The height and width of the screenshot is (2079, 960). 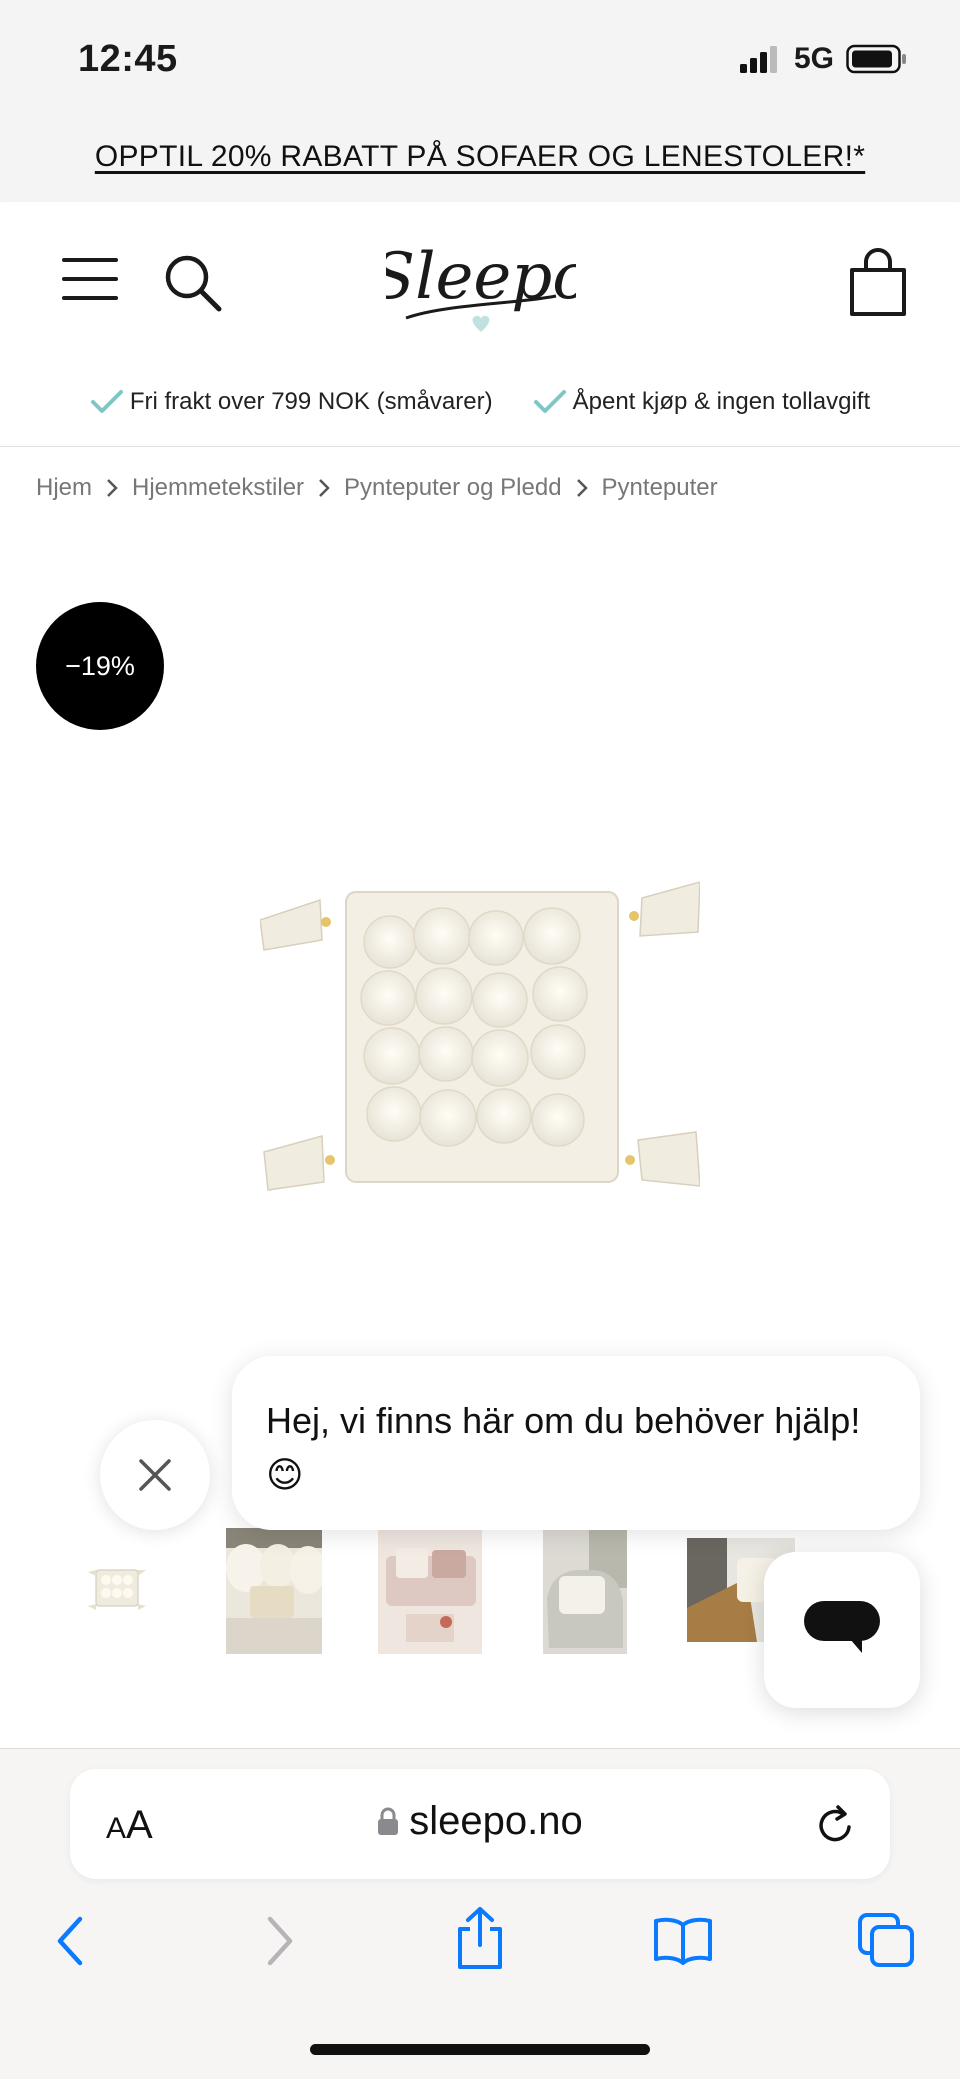 What do you see at coordinates (480, 60) in the screenshot?
I see `status-bar: 12:45 5G` at bounding box center [480, 60].